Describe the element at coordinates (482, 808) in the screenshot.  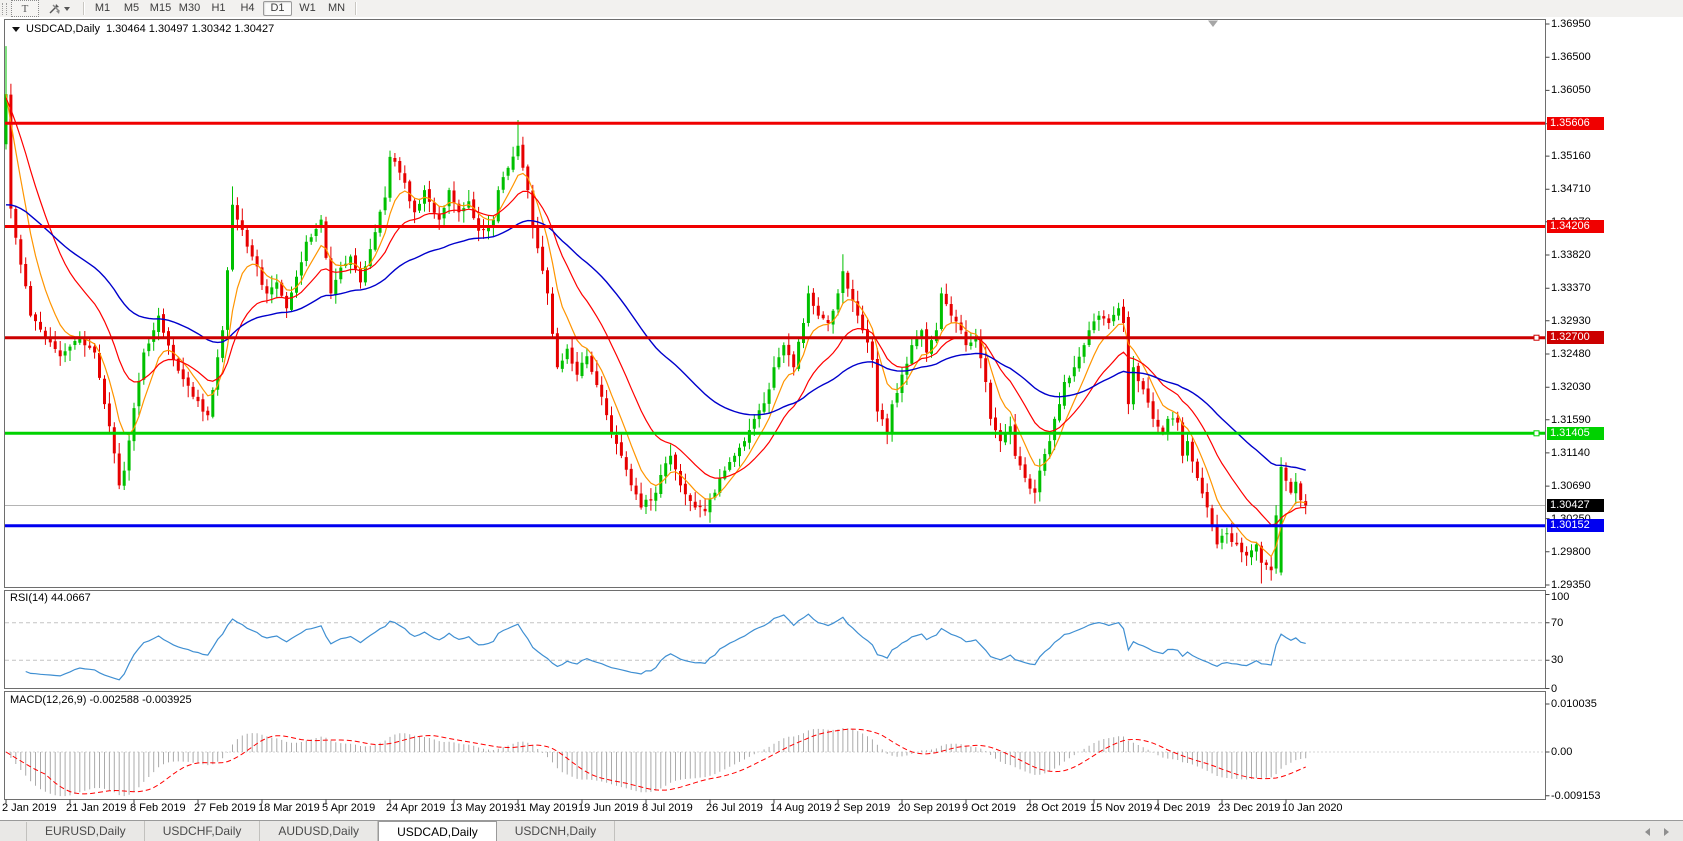
I see `date-label: 13 May 2019` at that location.